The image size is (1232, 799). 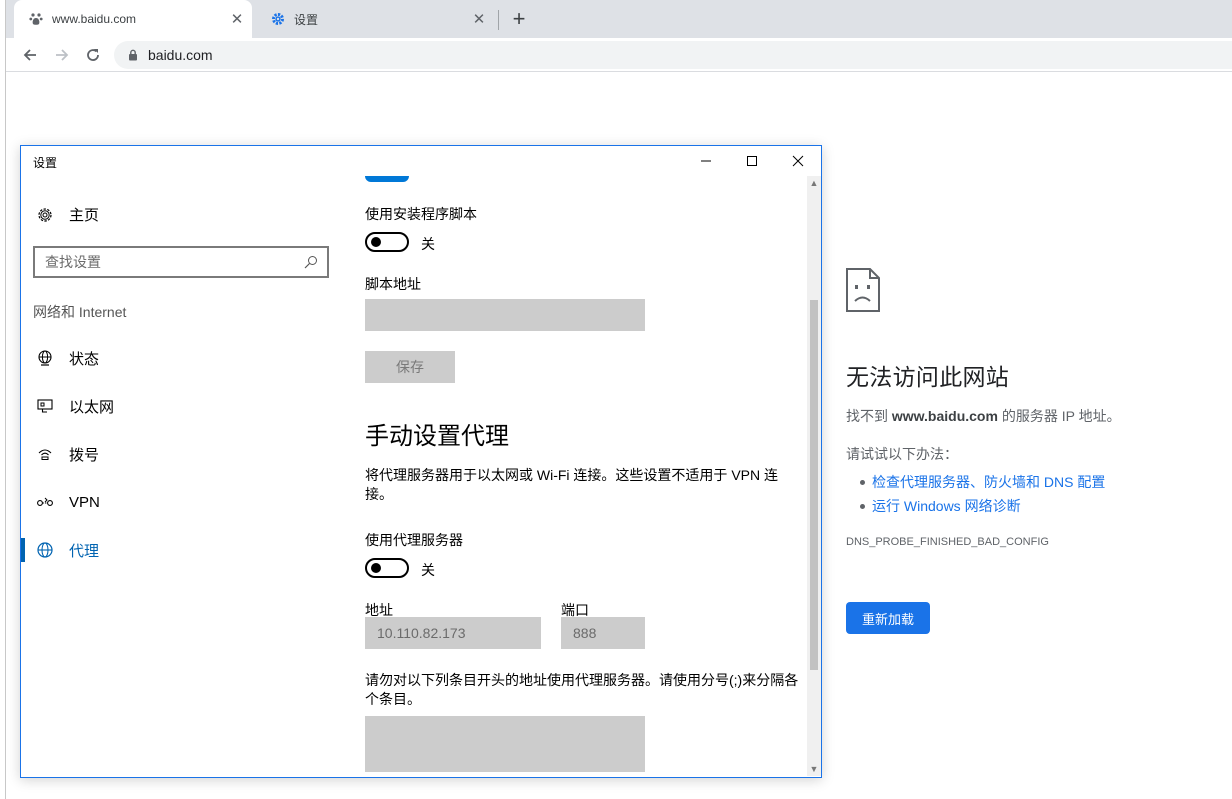 I want to click on sidebar-item-label: 拨号, so click(x=84, y=455).